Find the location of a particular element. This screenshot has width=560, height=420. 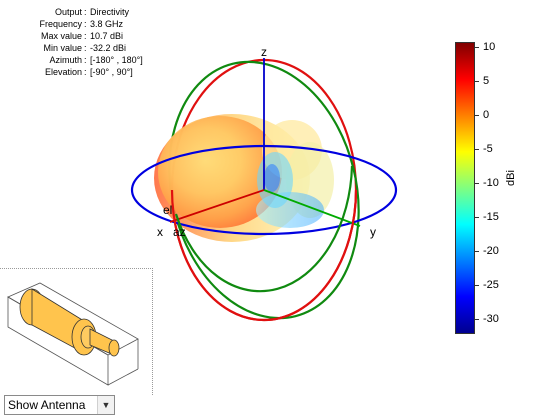

azimuth-label: az is located at coordinates (179, 232).